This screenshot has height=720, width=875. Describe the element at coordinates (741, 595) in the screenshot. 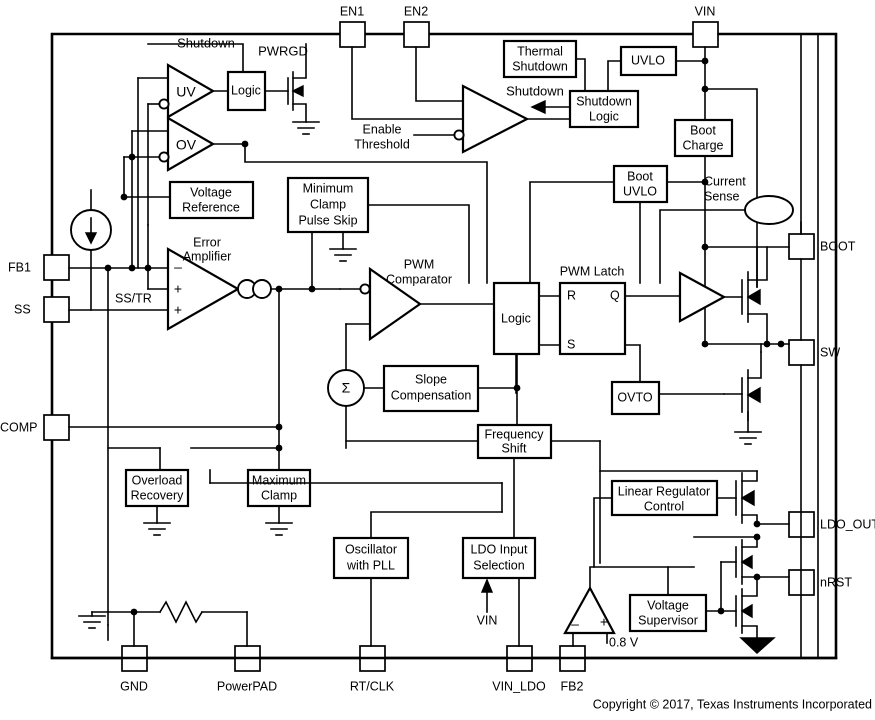

I see `nrst-output-stage` at that location.